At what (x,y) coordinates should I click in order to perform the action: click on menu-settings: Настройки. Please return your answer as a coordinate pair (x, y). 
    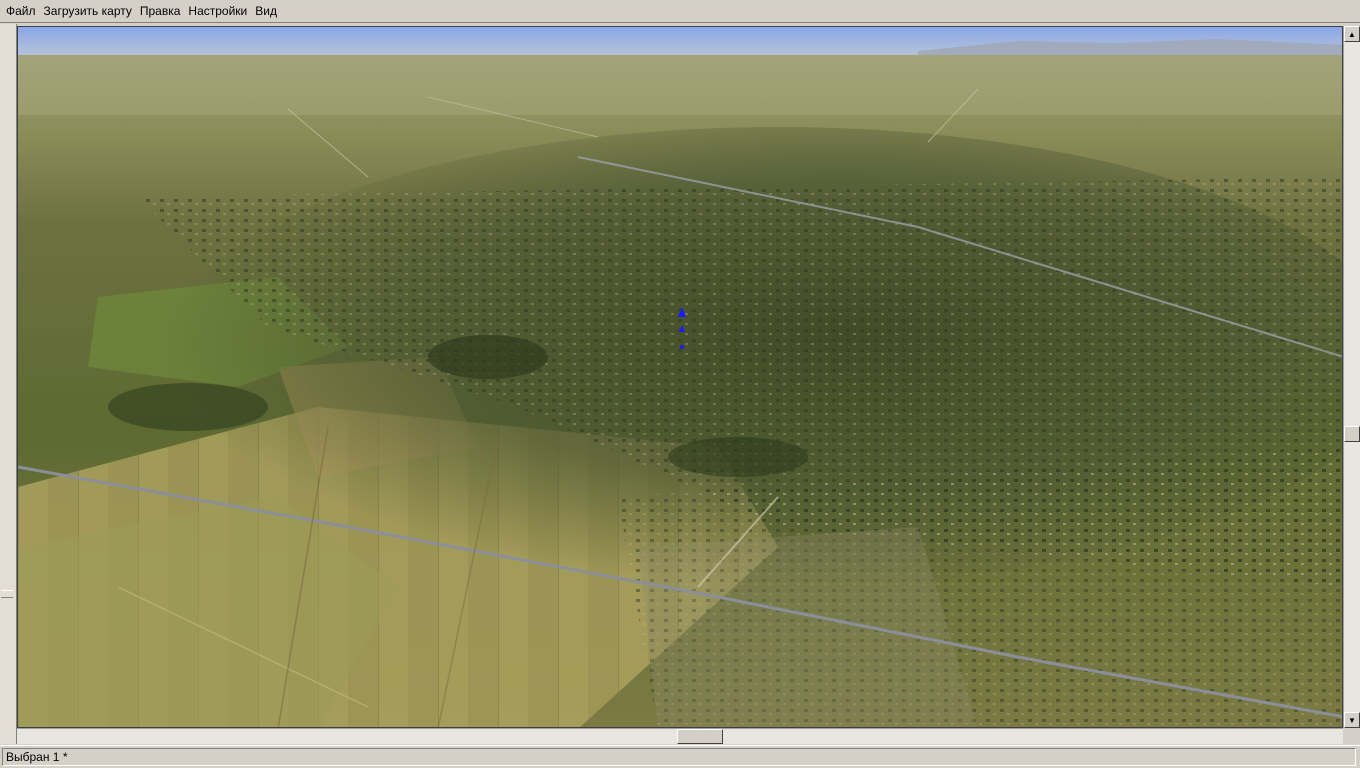
    Looking at the image, I should click on (217, 11).